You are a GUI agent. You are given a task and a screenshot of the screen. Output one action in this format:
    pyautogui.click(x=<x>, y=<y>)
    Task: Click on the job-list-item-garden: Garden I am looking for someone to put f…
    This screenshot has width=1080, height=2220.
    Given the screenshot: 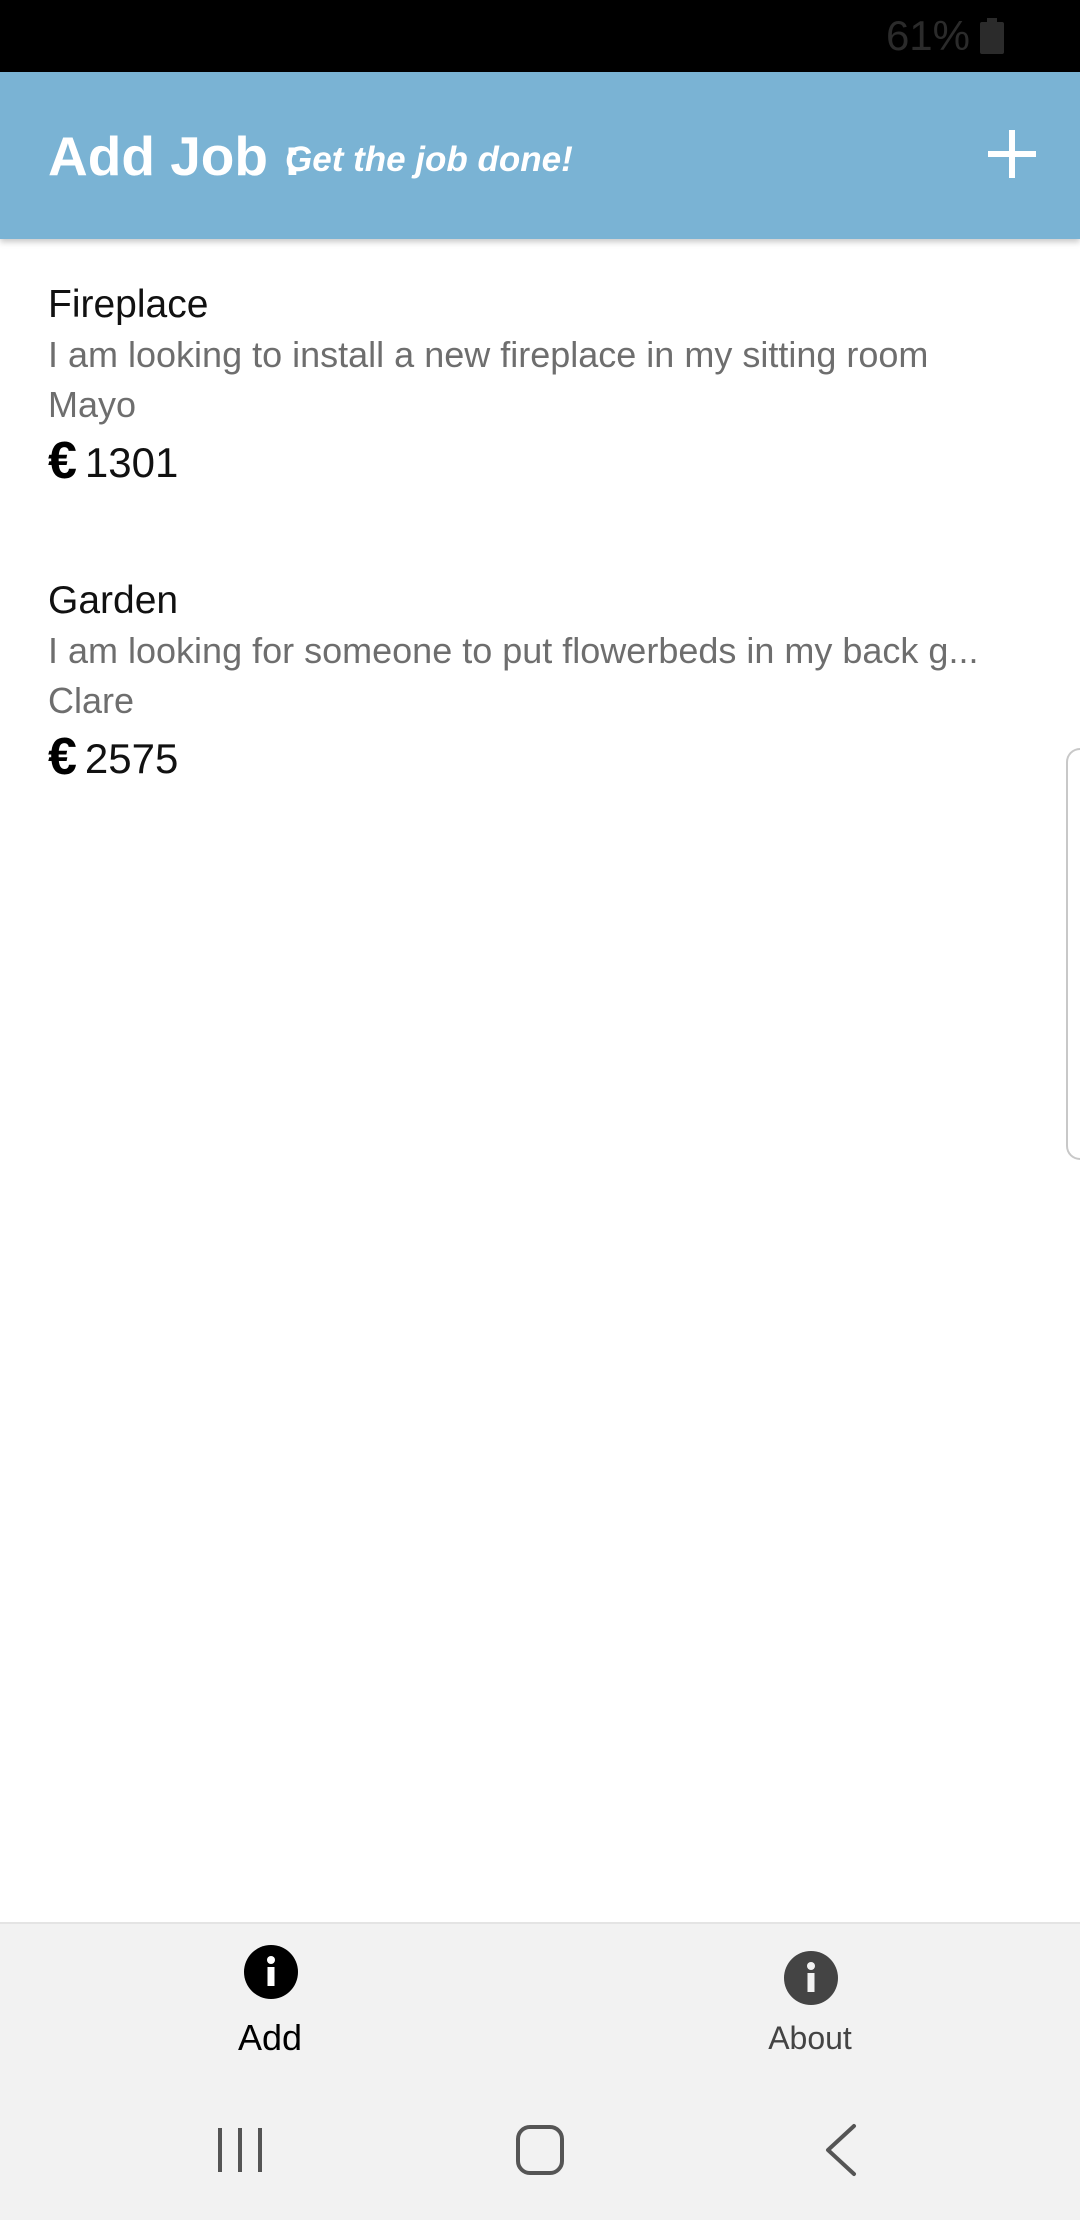 What is the action you would take?
    pyautogui.click(x=548, y=687)
    